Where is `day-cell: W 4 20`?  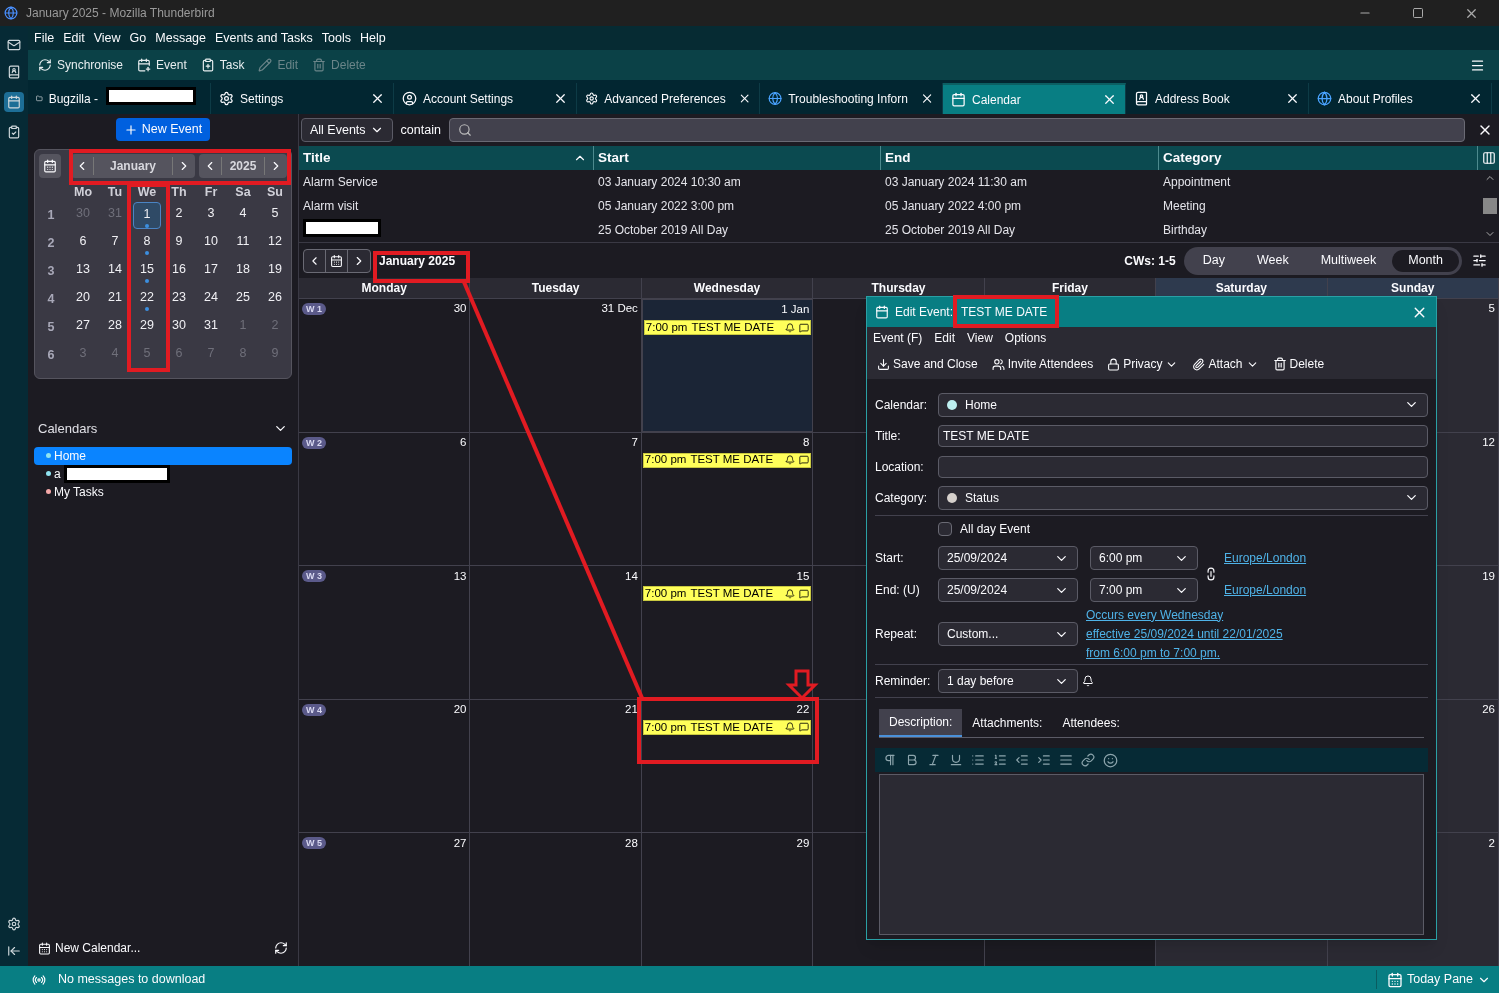 day-cell: W 4 20 is located at coordinates (385, 766).